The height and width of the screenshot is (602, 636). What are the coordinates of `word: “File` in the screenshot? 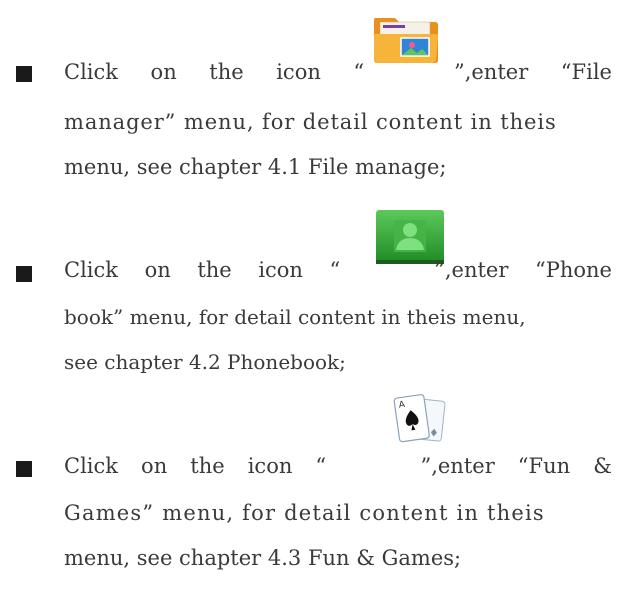 It's located at (586, 72).